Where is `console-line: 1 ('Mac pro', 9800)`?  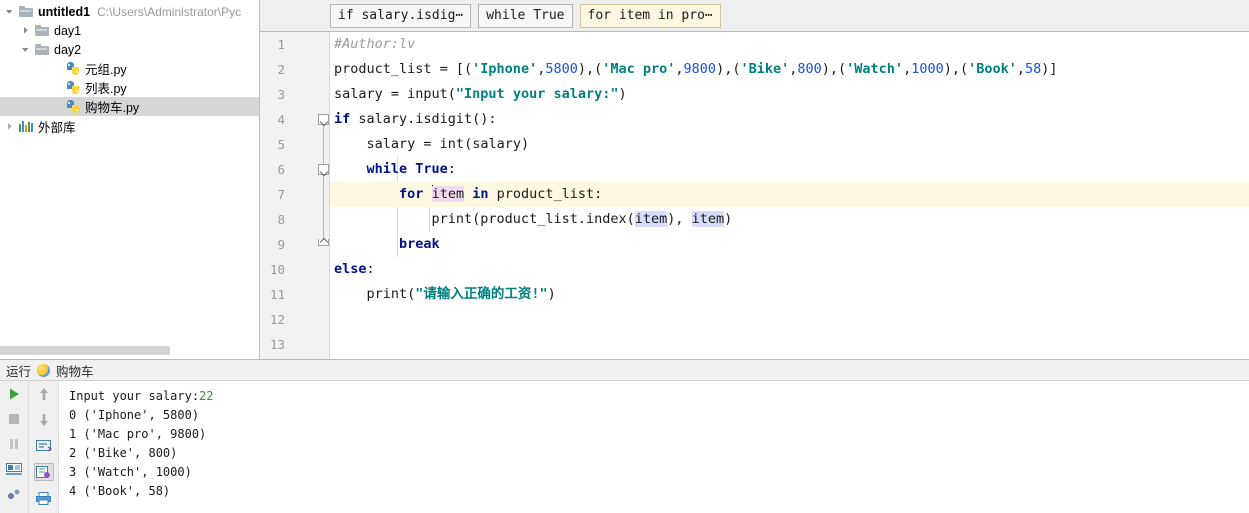
console-line: 1 ('Mac pro', 9800) is located at coordinates (138, 434).